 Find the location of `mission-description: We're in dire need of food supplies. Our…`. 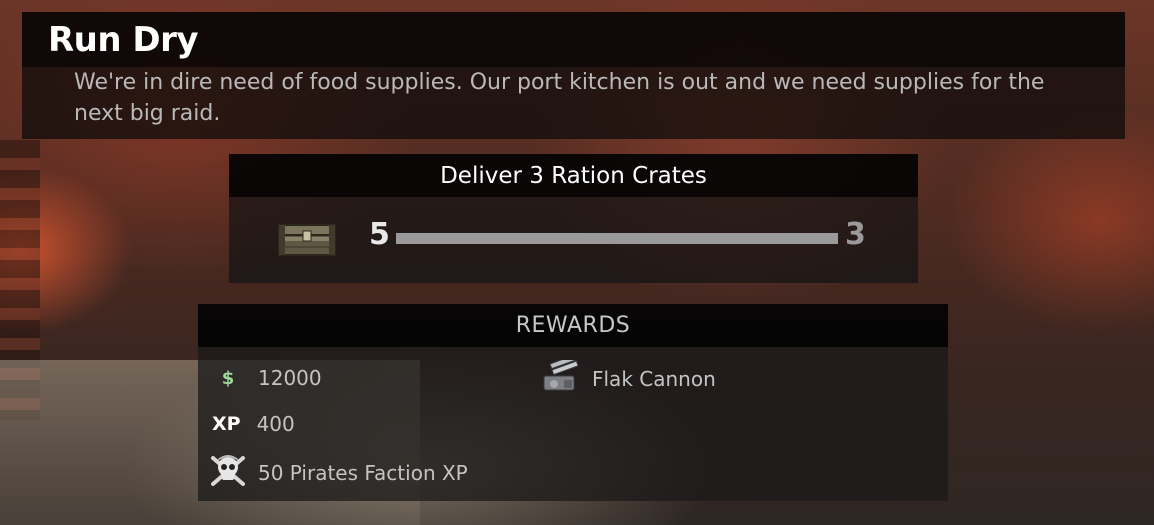

mission-description: We're in dire need of food supplies. Our… is located at coordinates (559, 98).